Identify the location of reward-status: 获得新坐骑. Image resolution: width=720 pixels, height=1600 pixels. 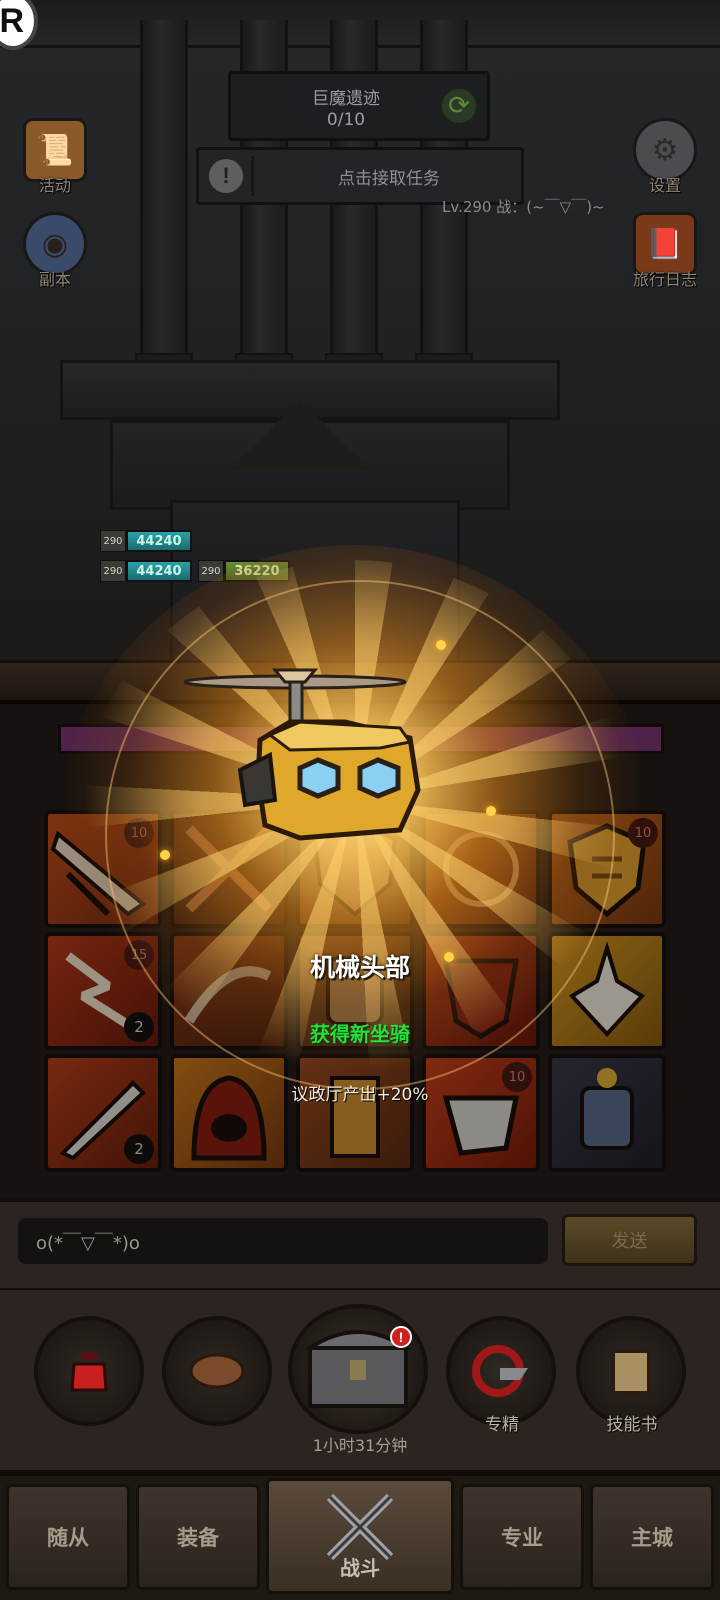
(360, 1034).